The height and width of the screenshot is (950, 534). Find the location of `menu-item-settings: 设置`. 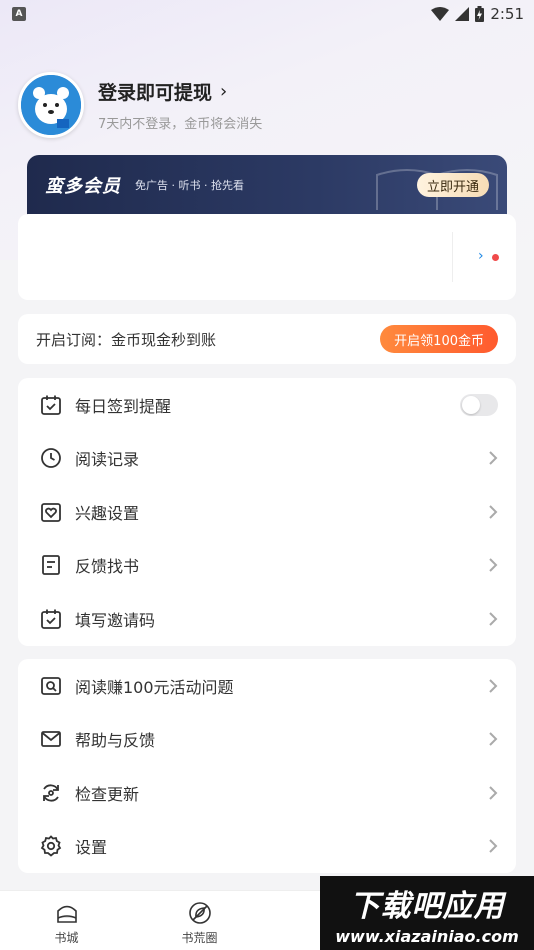

menu-item-settings: 设置 is located at coordinates (267, 847).